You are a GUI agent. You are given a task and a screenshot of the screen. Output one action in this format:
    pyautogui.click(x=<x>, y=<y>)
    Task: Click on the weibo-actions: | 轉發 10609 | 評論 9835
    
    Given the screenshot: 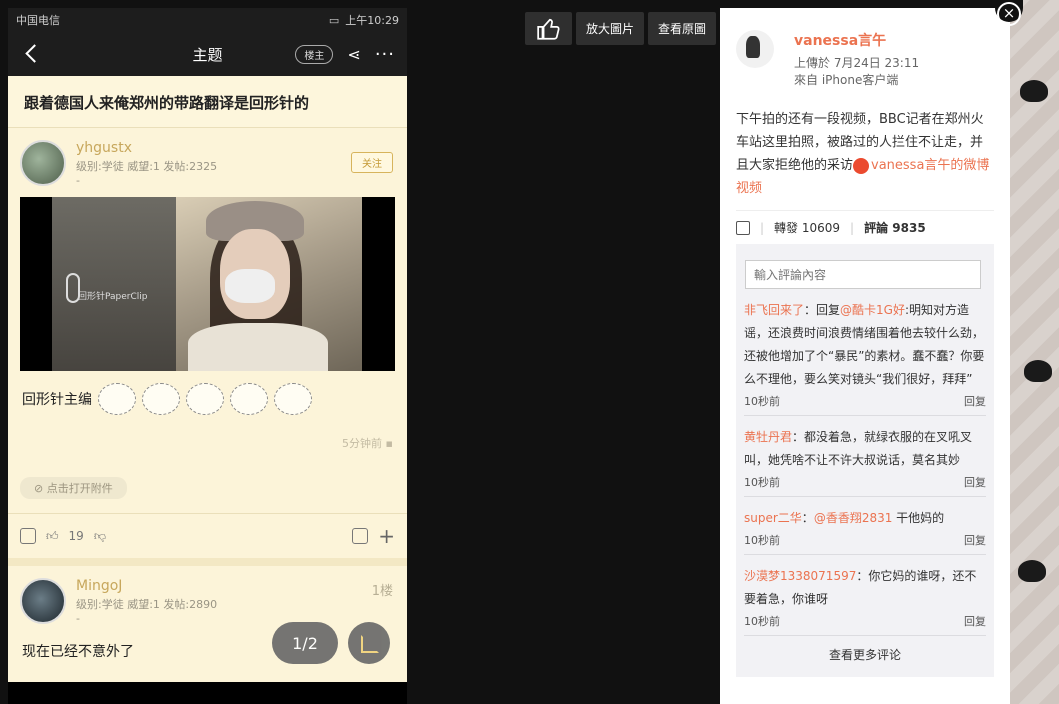 What is the action you would take?
    pyautogui.click(x=865, y=227)
    